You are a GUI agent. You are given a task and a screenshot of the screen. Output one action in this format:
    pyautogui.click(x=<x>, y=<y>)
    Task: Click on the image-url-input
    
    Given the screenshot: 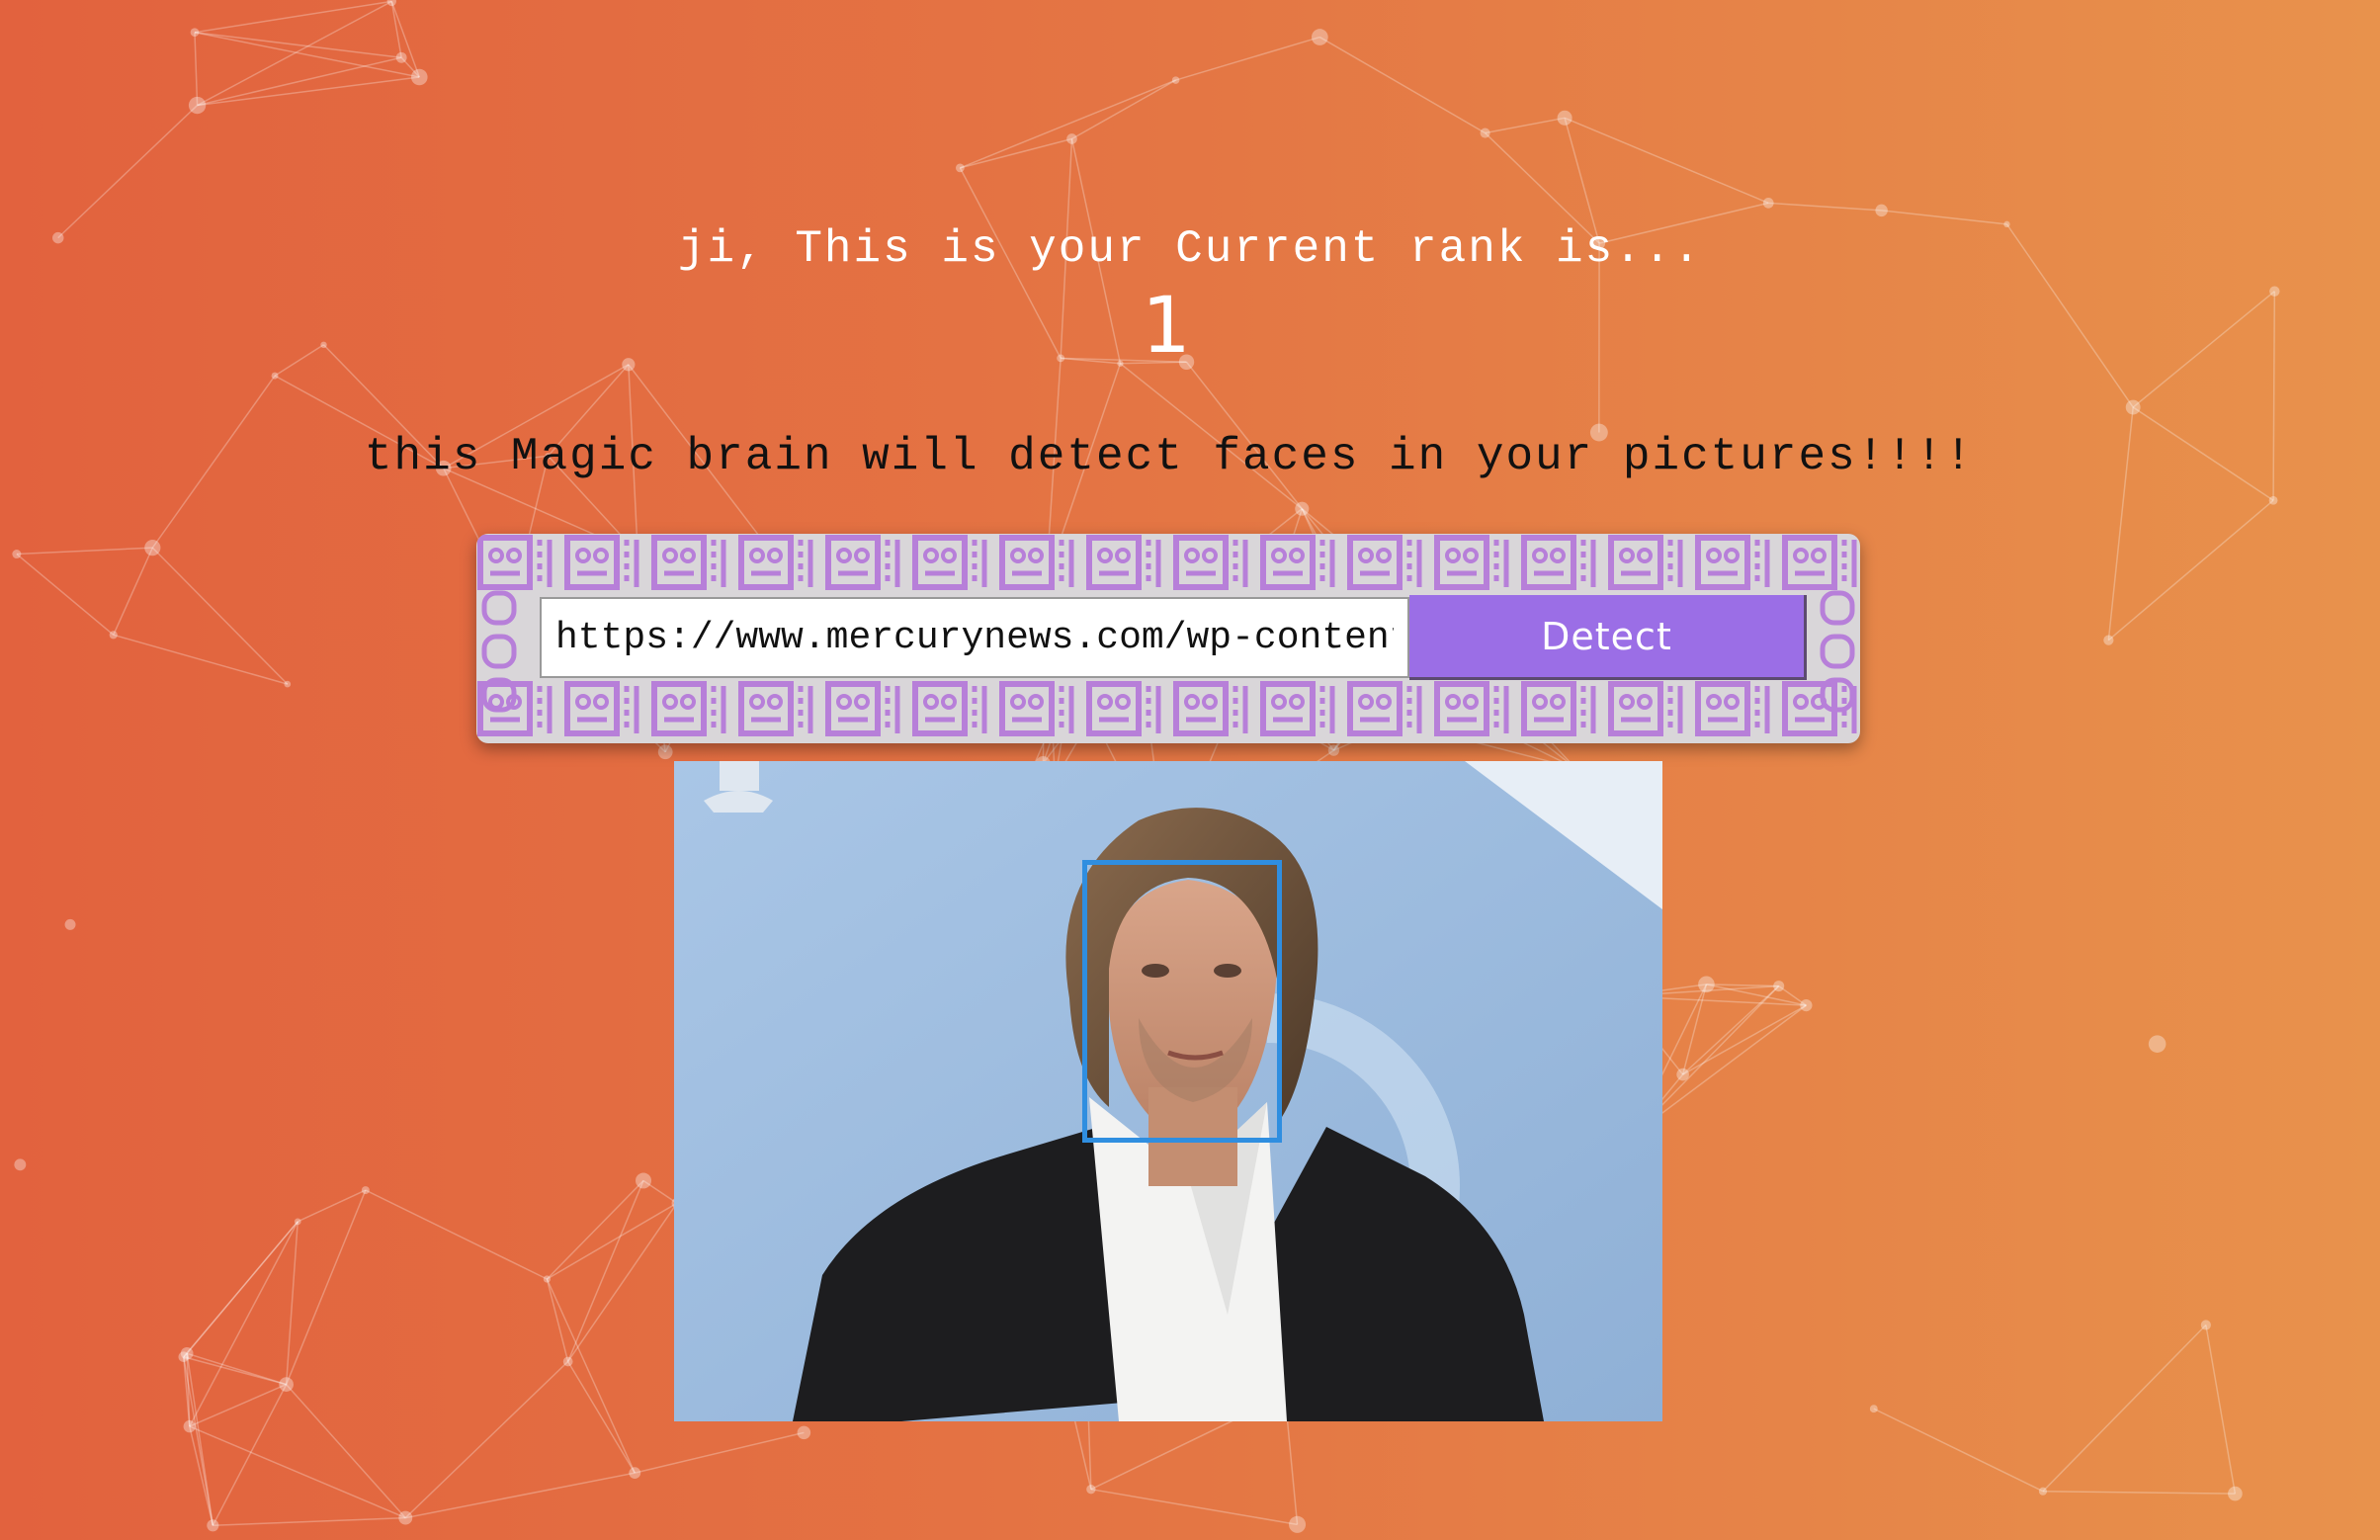 What is the action you would take?
    pyautogui.click(x=974, y=637)
    